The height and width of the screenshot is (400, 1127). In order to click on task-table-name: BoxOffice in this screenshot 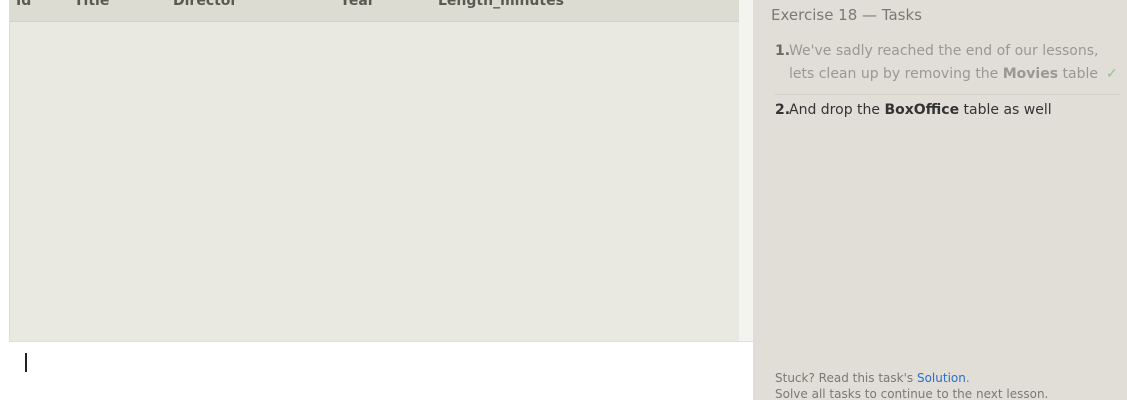, I will do `click(922, 110)`.